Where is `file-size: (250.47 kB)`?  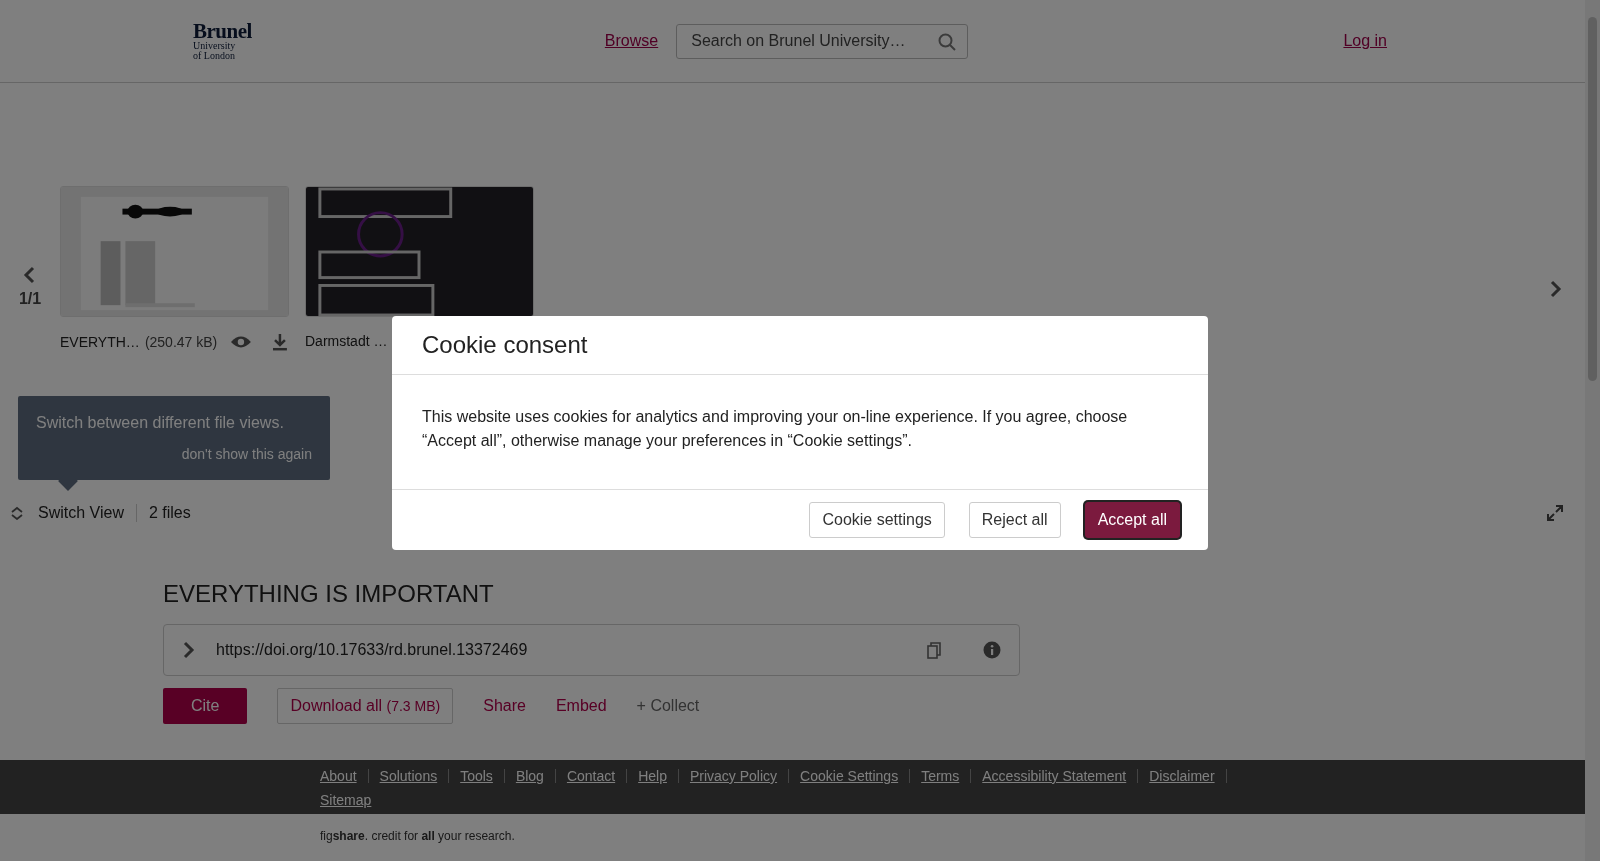 file-size: (250.47 kB) is located at coordinates (181, 342).